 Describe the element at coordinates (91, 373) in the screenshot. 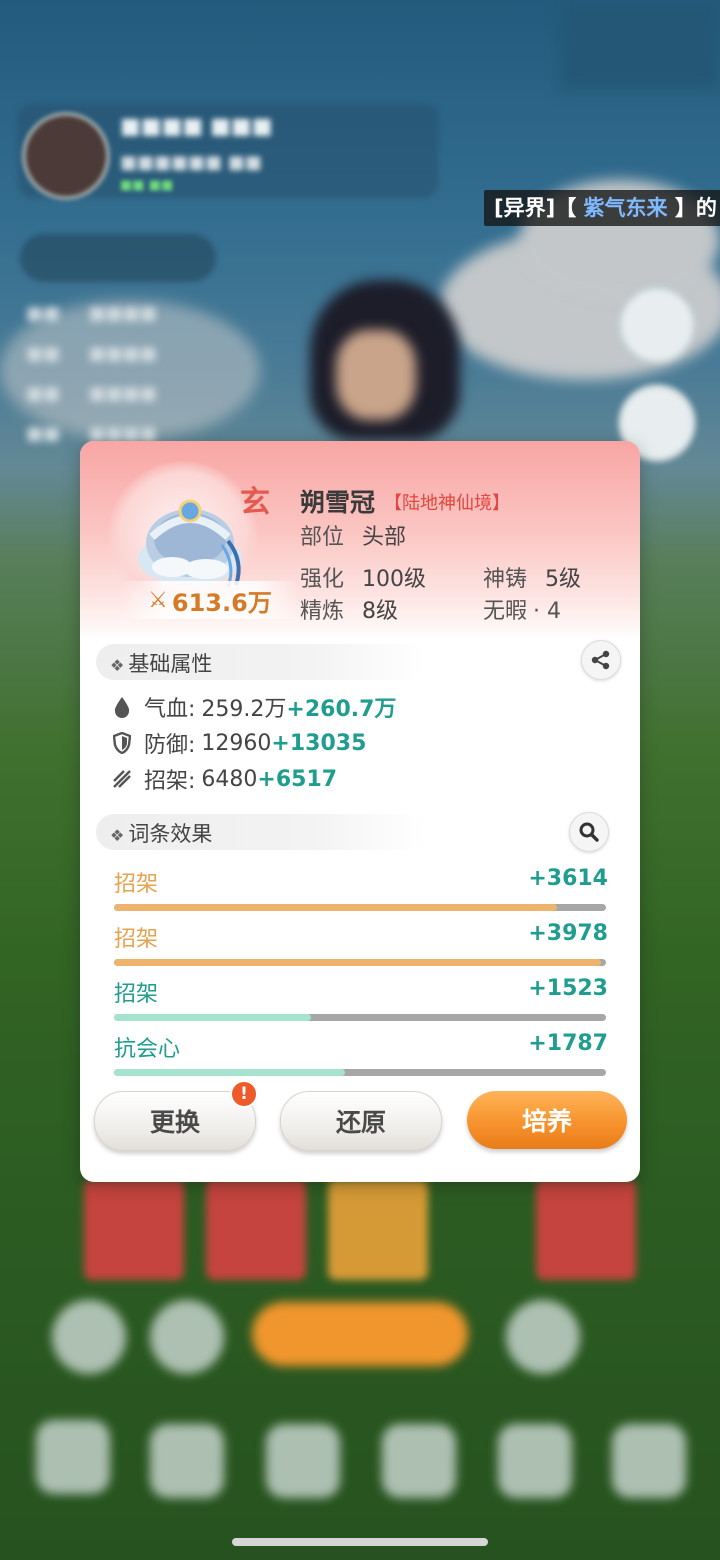

I see `side-stats-blurred: ■■ ■■■■ ■■ ■■■■ ■■ ■■■■ ■■ ■■■■` at that location.